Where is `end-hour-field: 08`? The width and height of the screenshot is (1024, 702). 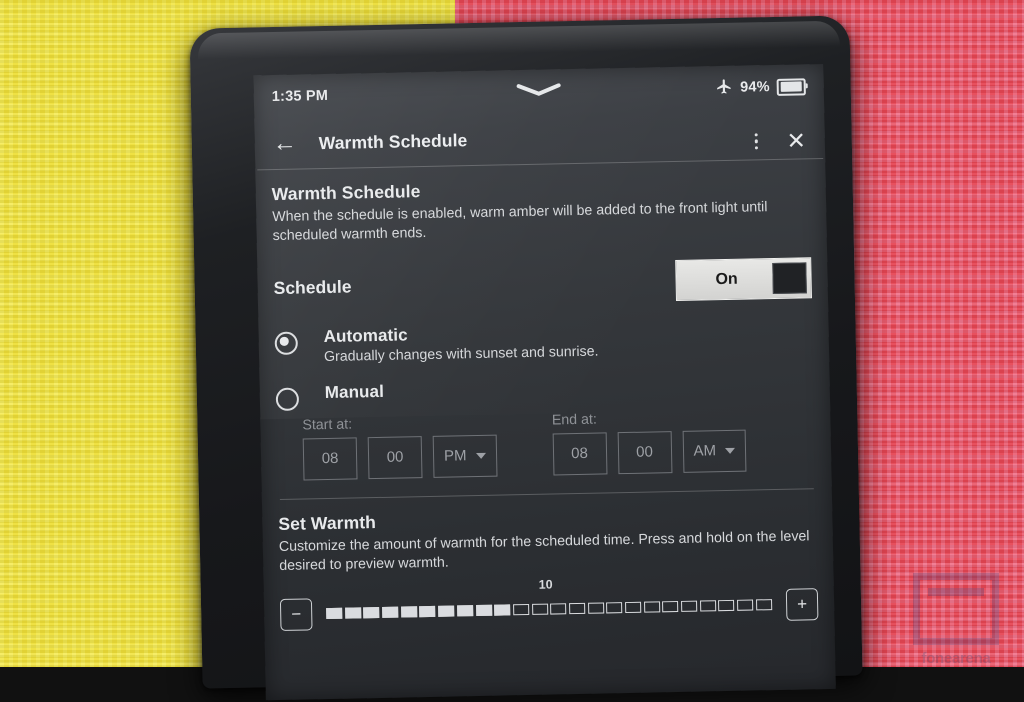
end-hour-field: 08 is located at coordinates (579, 454).